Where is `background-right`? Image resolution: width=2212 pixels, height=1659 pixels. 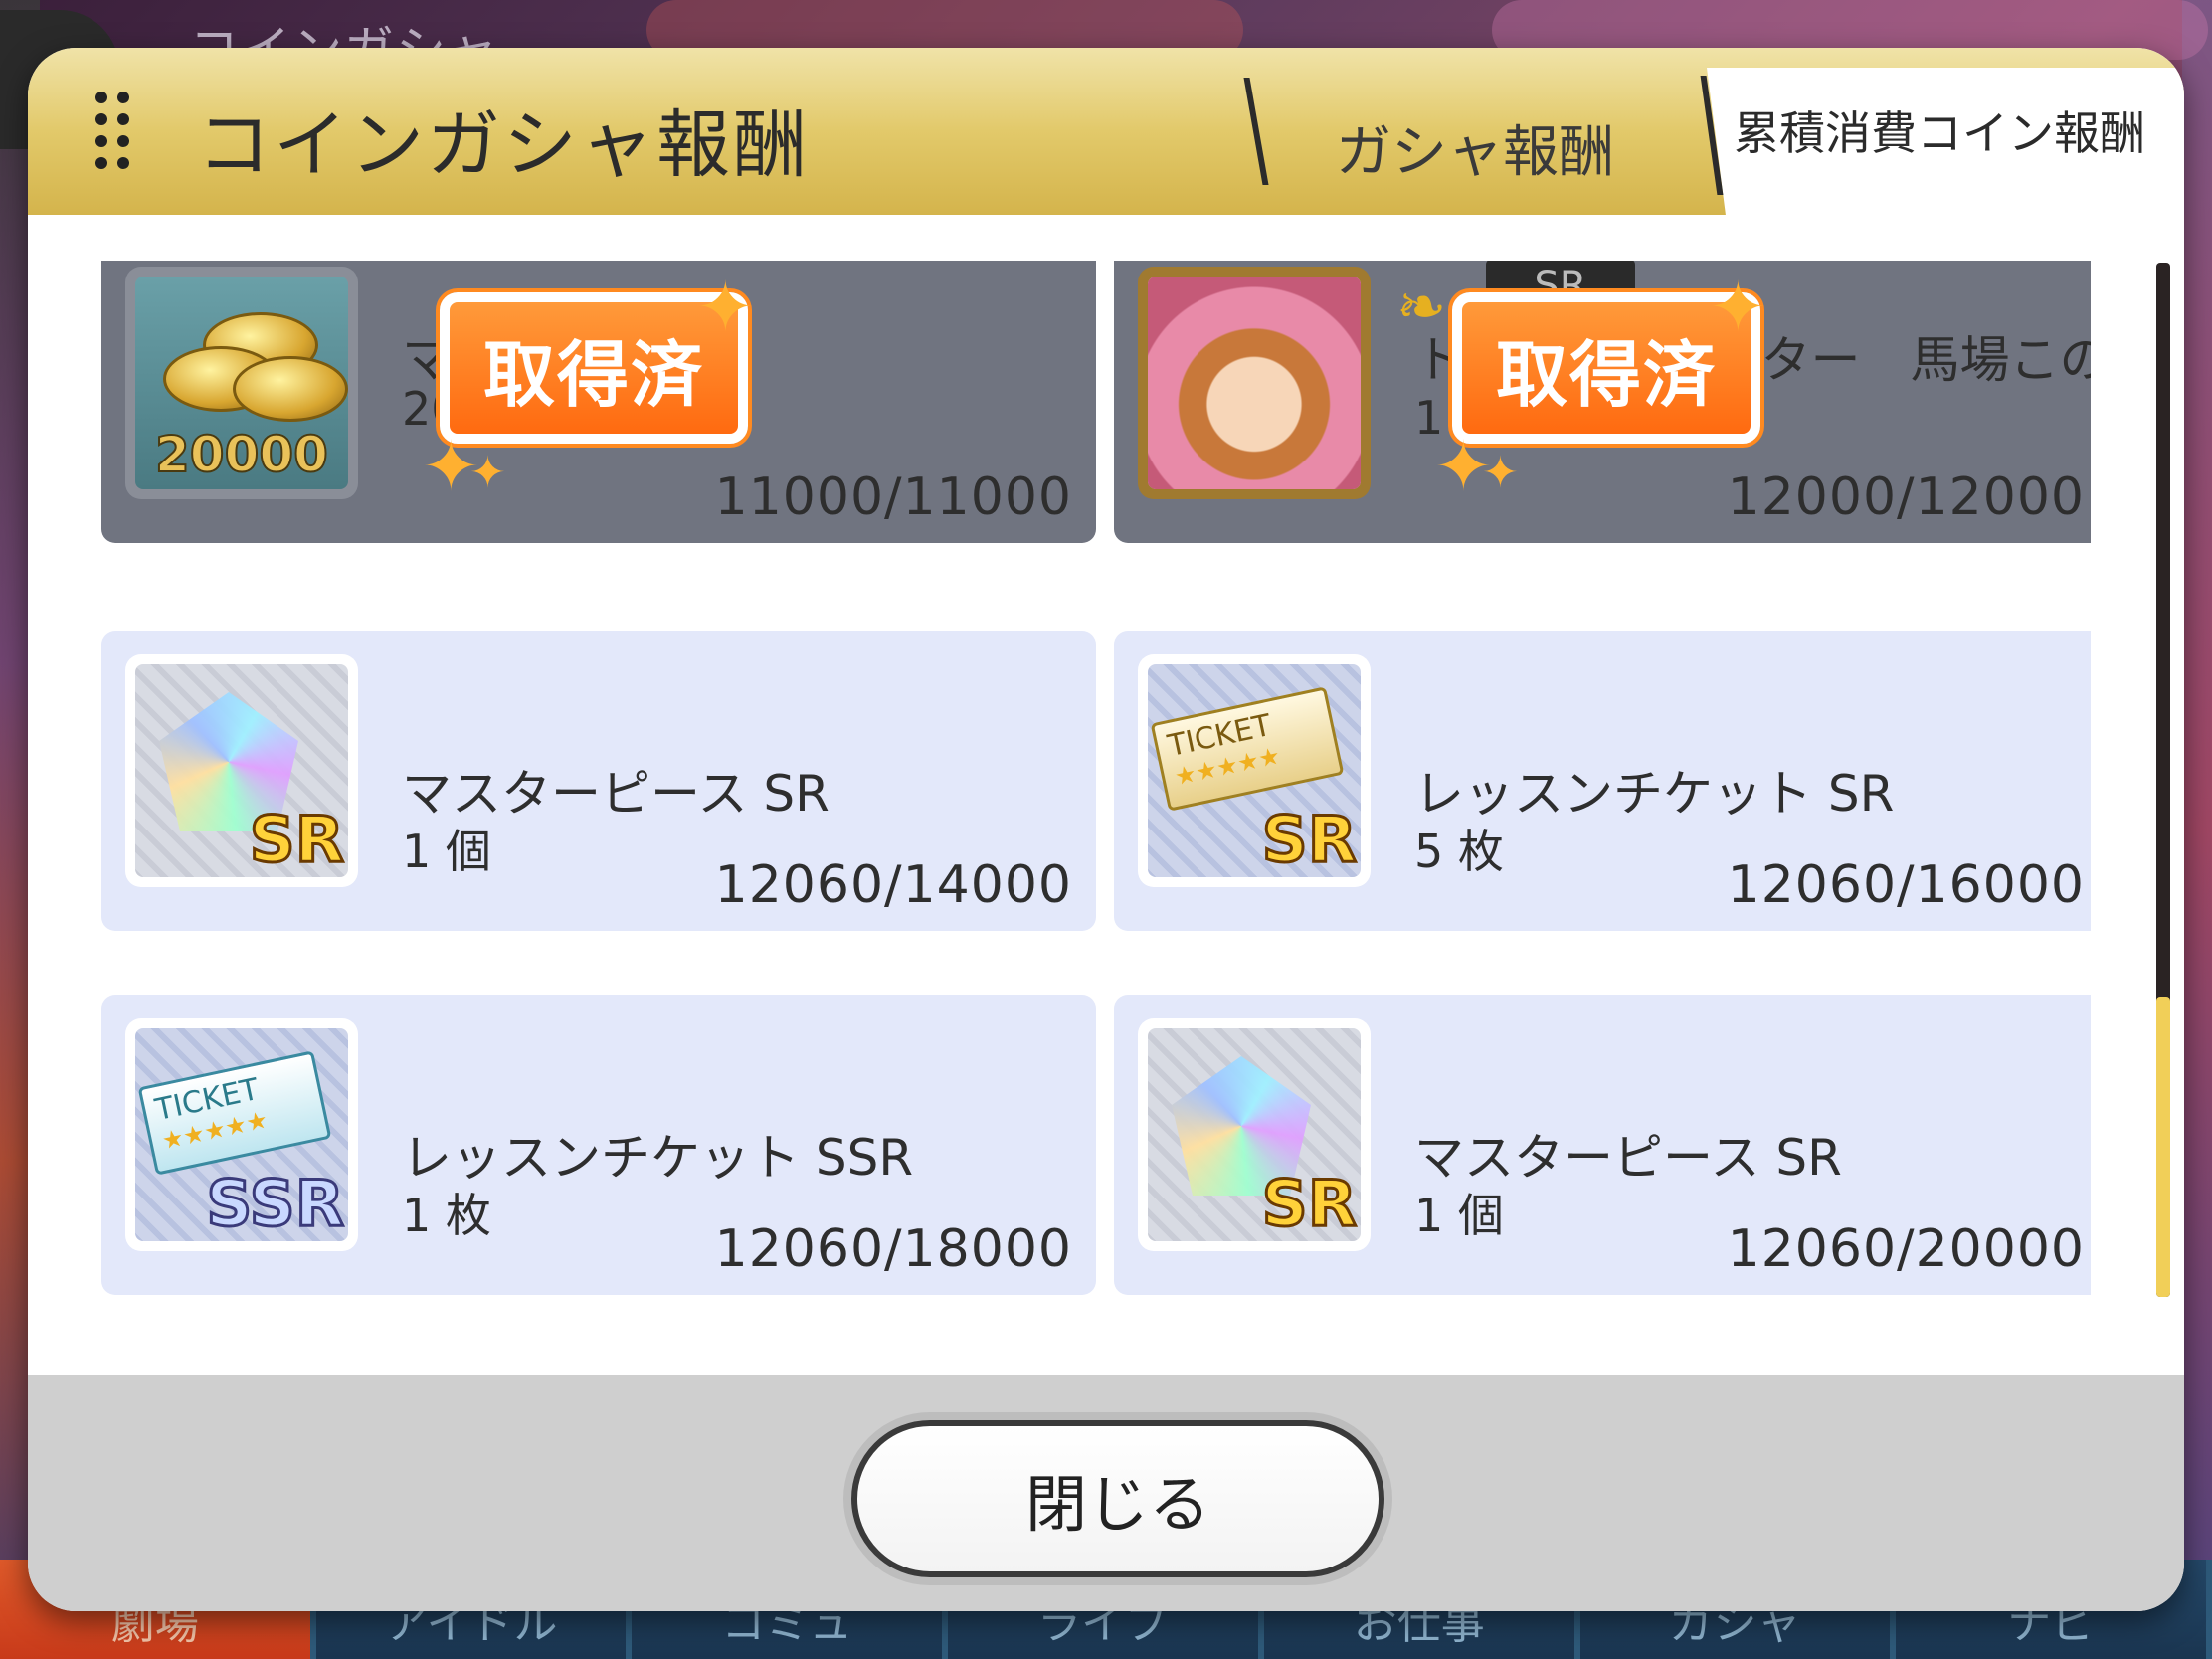 background-right is located at coordinates (2197, 829).